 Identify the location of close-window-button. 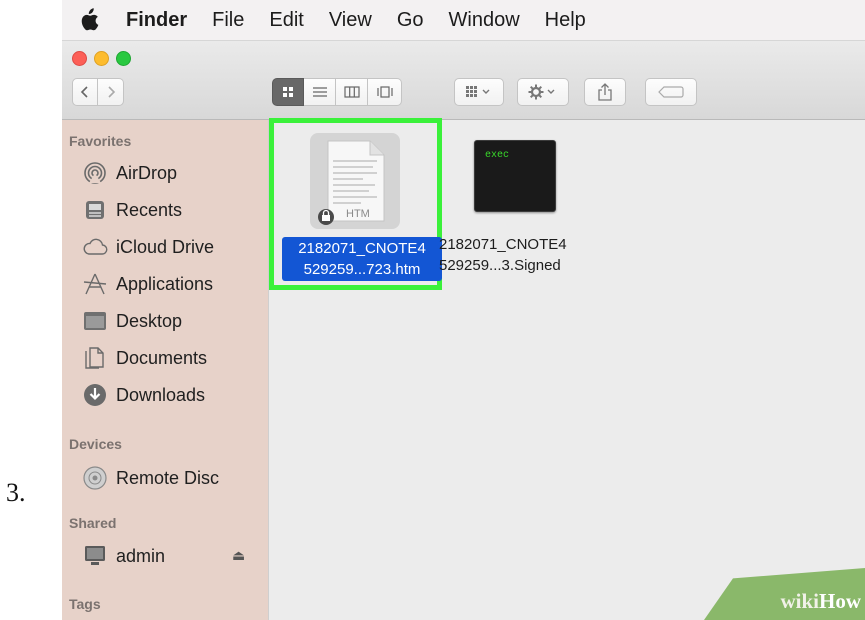
(79, 58).